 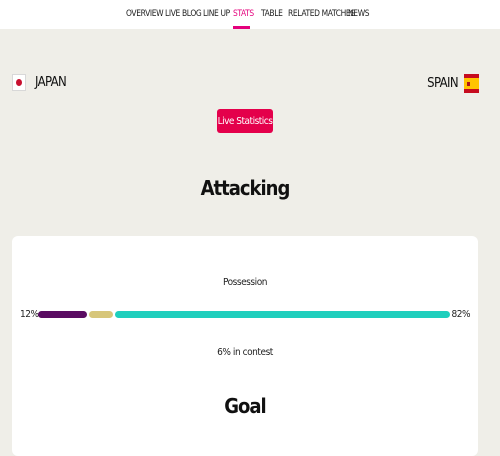 I want to click on contest-label: 6% in contest, so click(x=245, y=352).